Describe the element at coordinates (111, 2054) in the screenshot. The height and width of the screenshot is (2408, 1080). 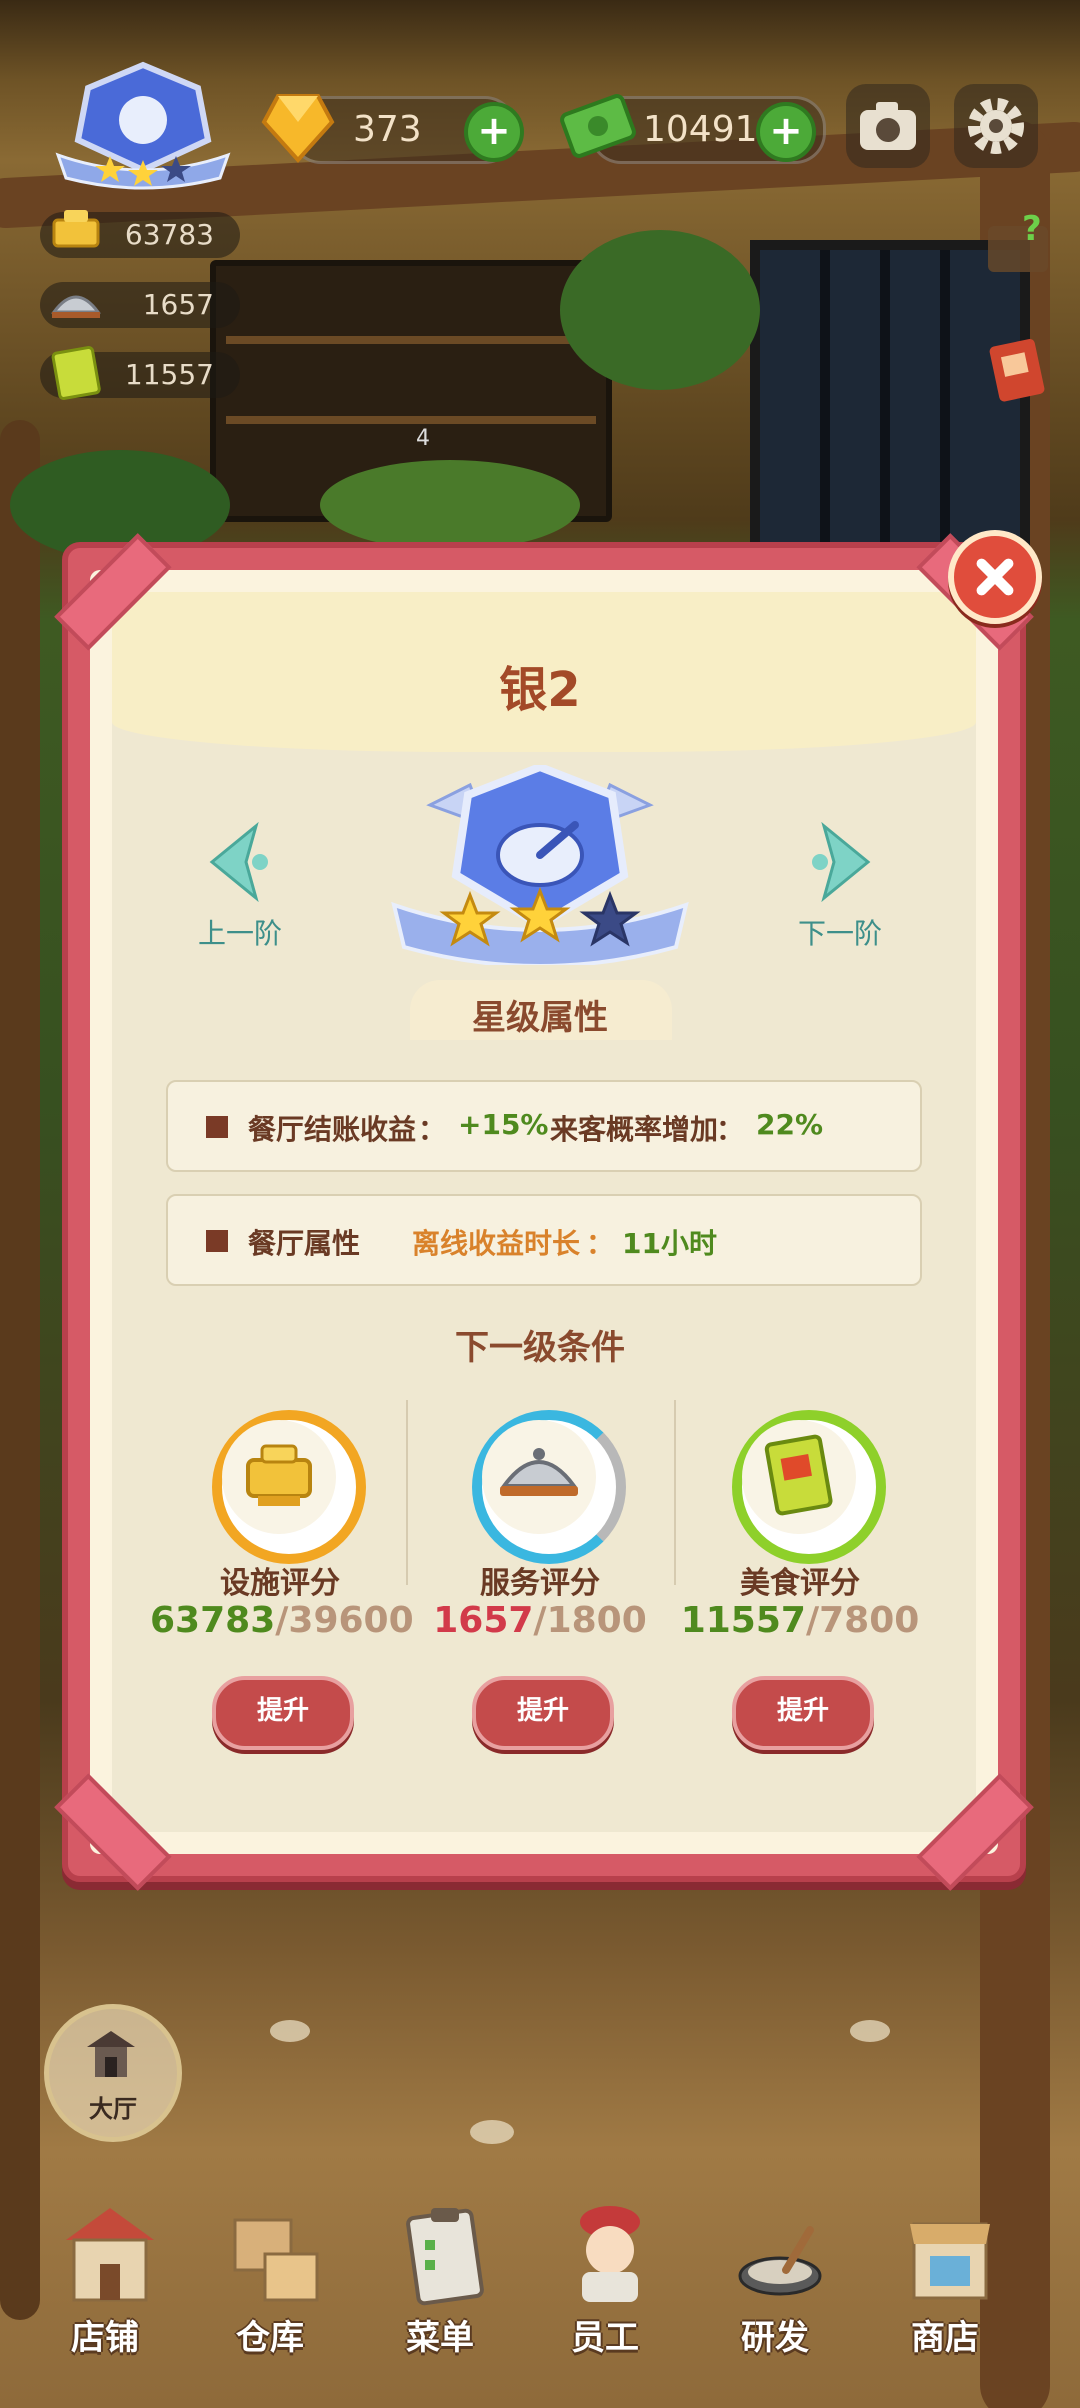
I see `hall-pagoda-icon` at that location.